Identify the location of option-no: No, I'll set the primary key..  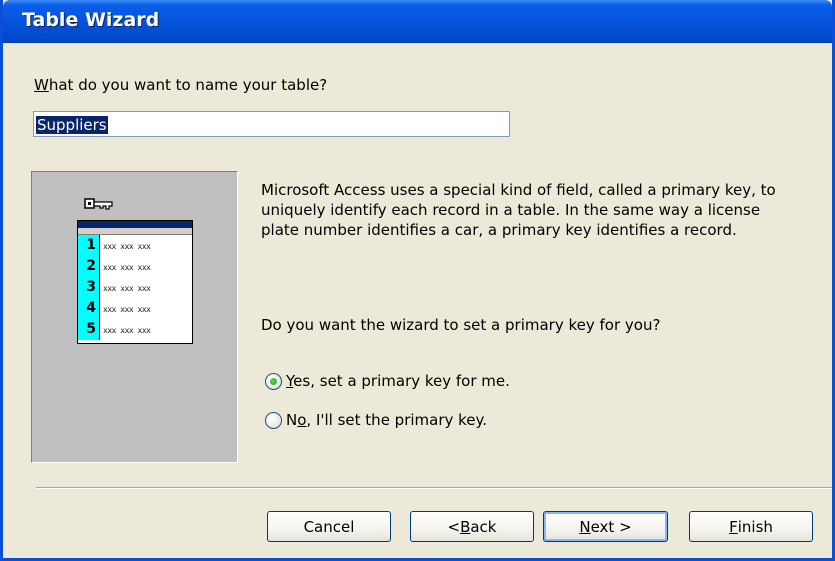
(376, 420).